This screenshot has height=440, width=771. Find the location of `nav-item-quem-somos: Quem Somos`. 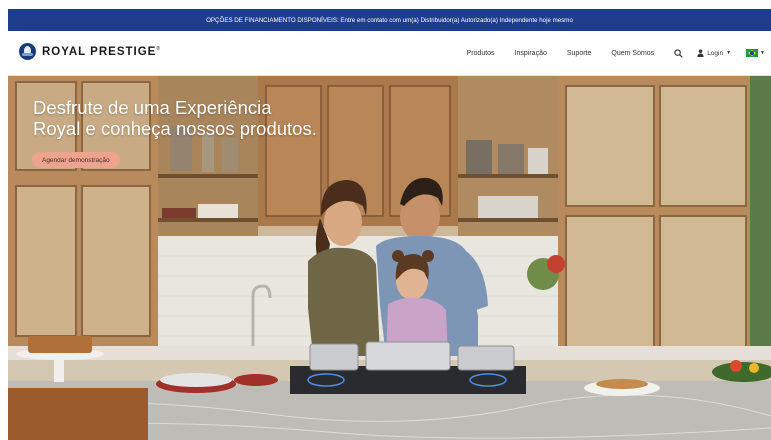

nav-item-quem-somos: Quem Somos is located at coordinates (632, 53).